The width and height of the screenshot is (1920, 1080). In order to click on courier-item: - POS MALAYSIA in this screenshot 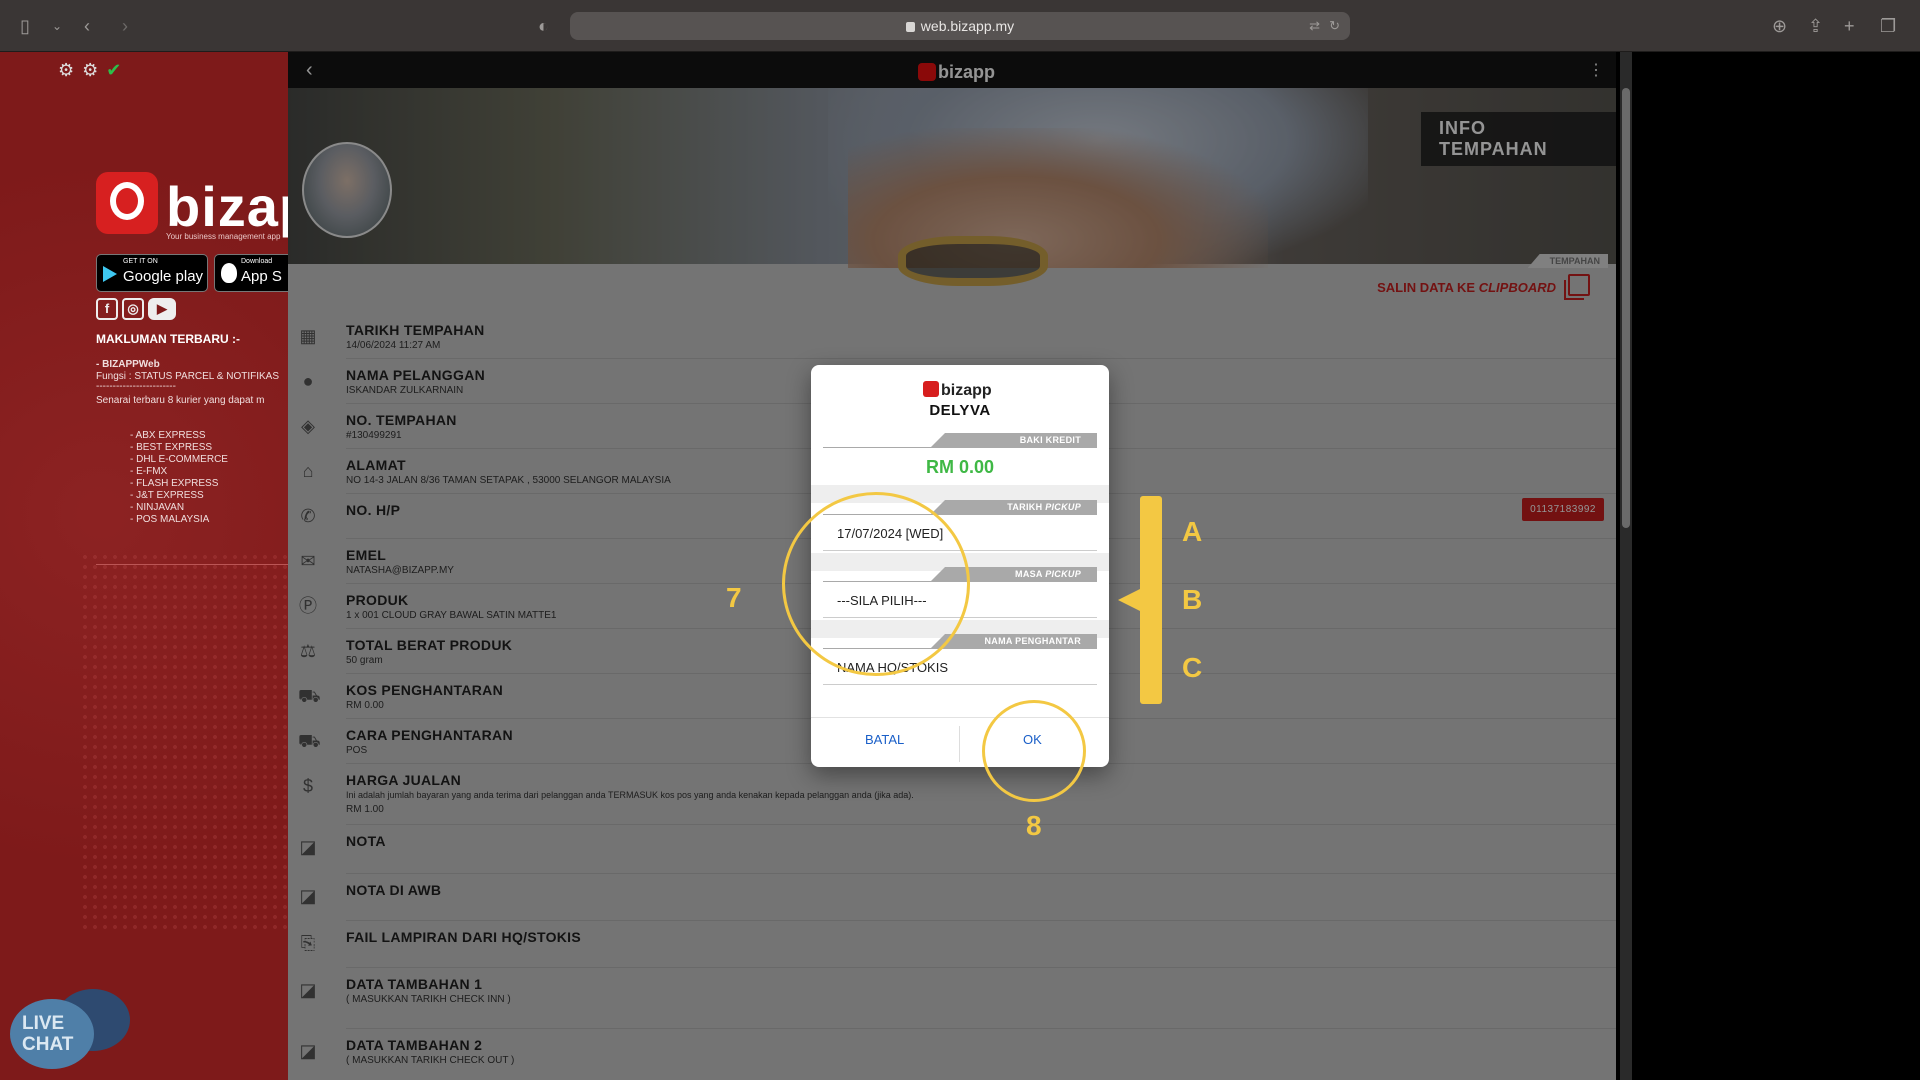, I will do `click(170, 519)`.